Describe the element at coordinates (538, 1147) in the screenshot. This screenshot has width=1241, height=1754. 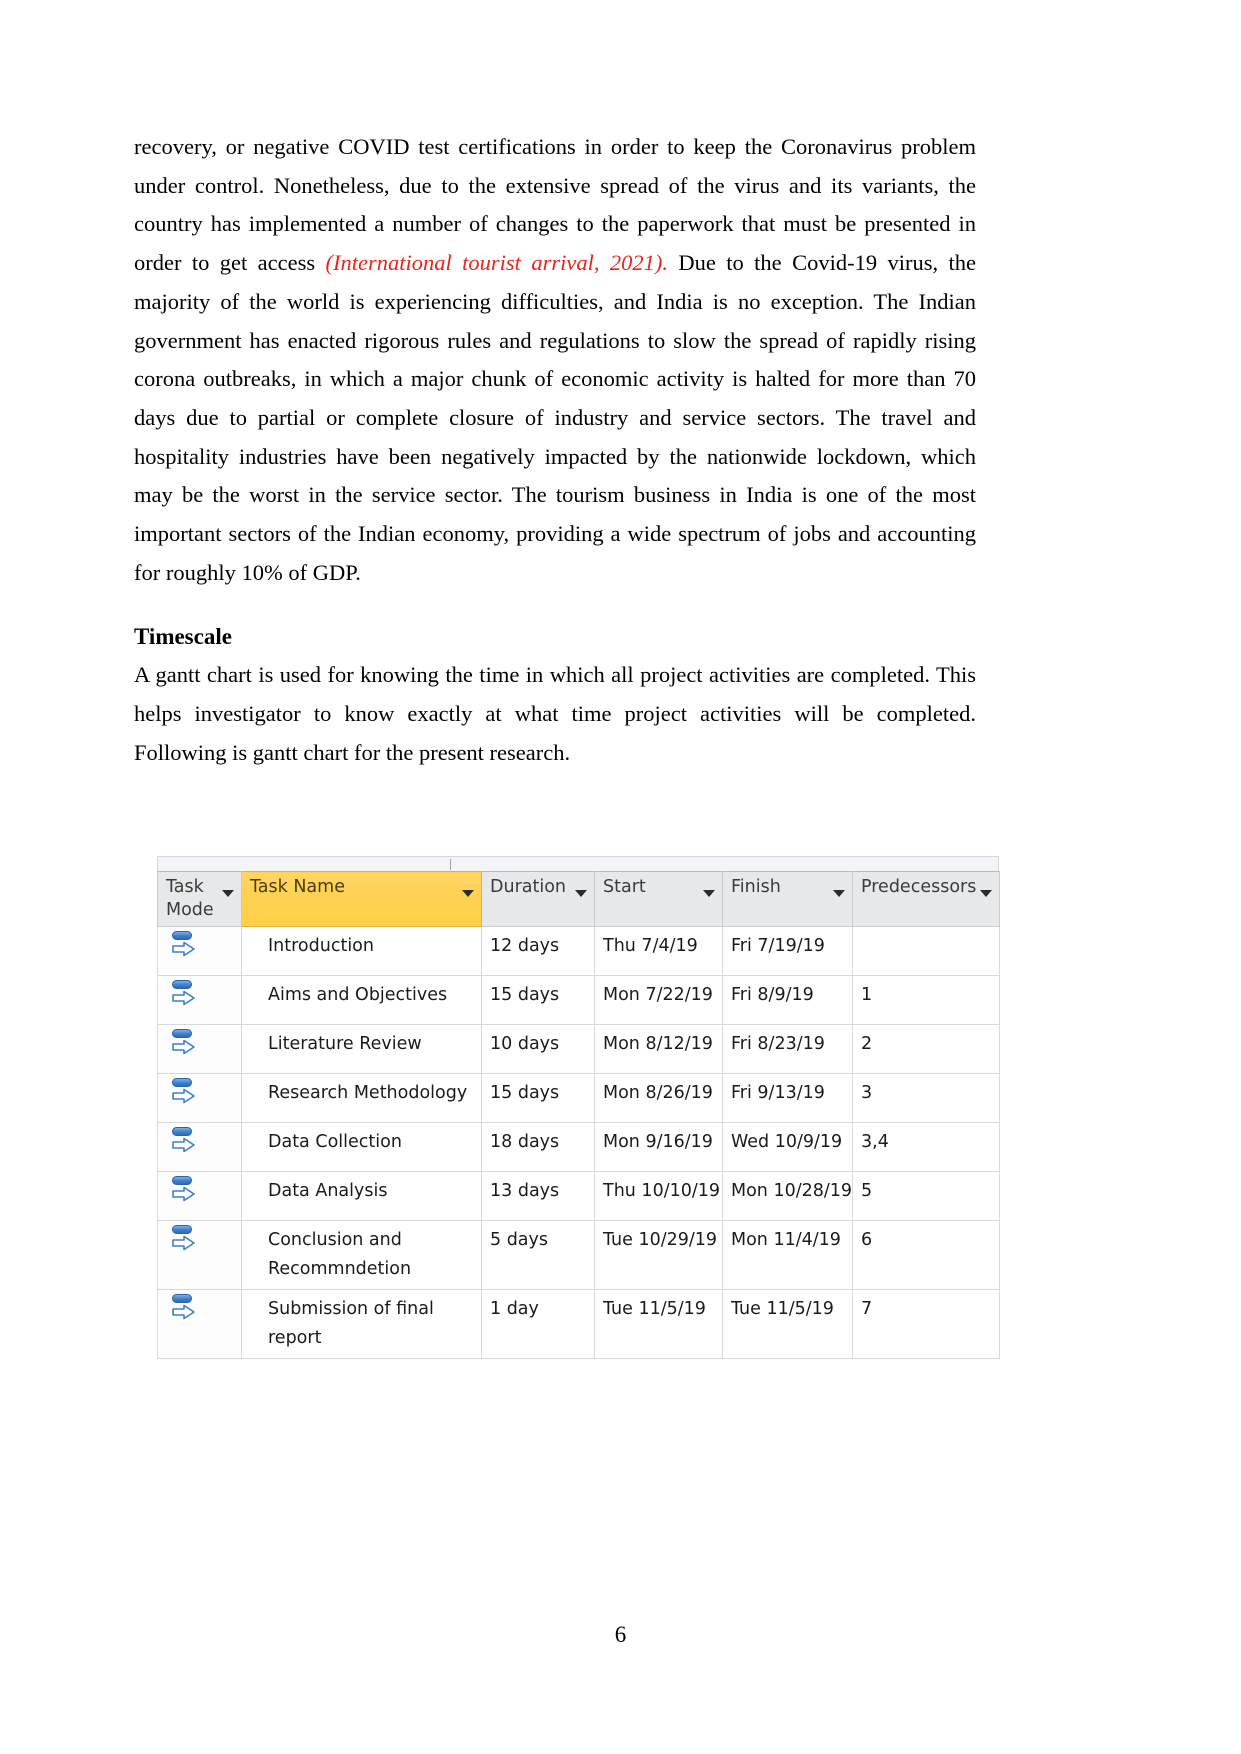
I see `cell-duration: 18 days` at that location.